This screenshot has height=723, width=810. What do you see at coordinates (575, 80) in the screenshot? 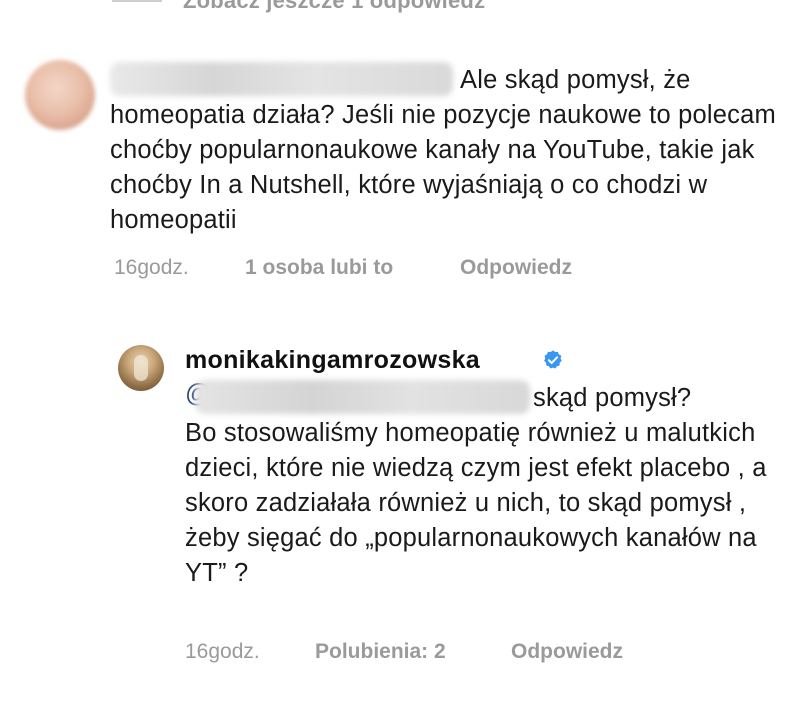
I see `comment-text-first-line: Ale skąd pomysł, że` at bounding box center [575, 80].